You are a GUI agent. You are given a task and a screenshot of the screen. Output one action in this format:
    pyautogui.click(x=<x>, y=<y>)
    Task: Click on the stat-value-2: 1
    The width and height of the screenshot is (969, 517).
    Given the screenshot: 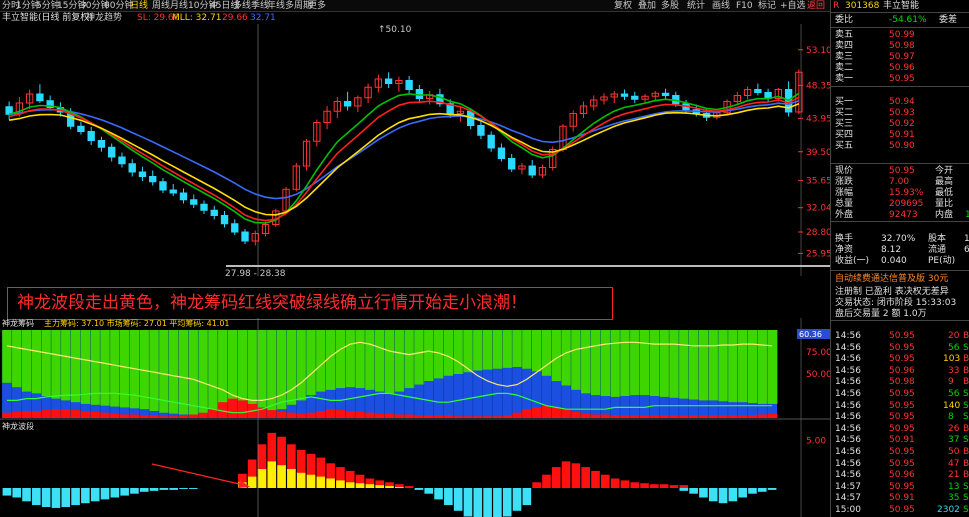 What is the action you would take?
    pyautogui.click(x=967, y=215)
    